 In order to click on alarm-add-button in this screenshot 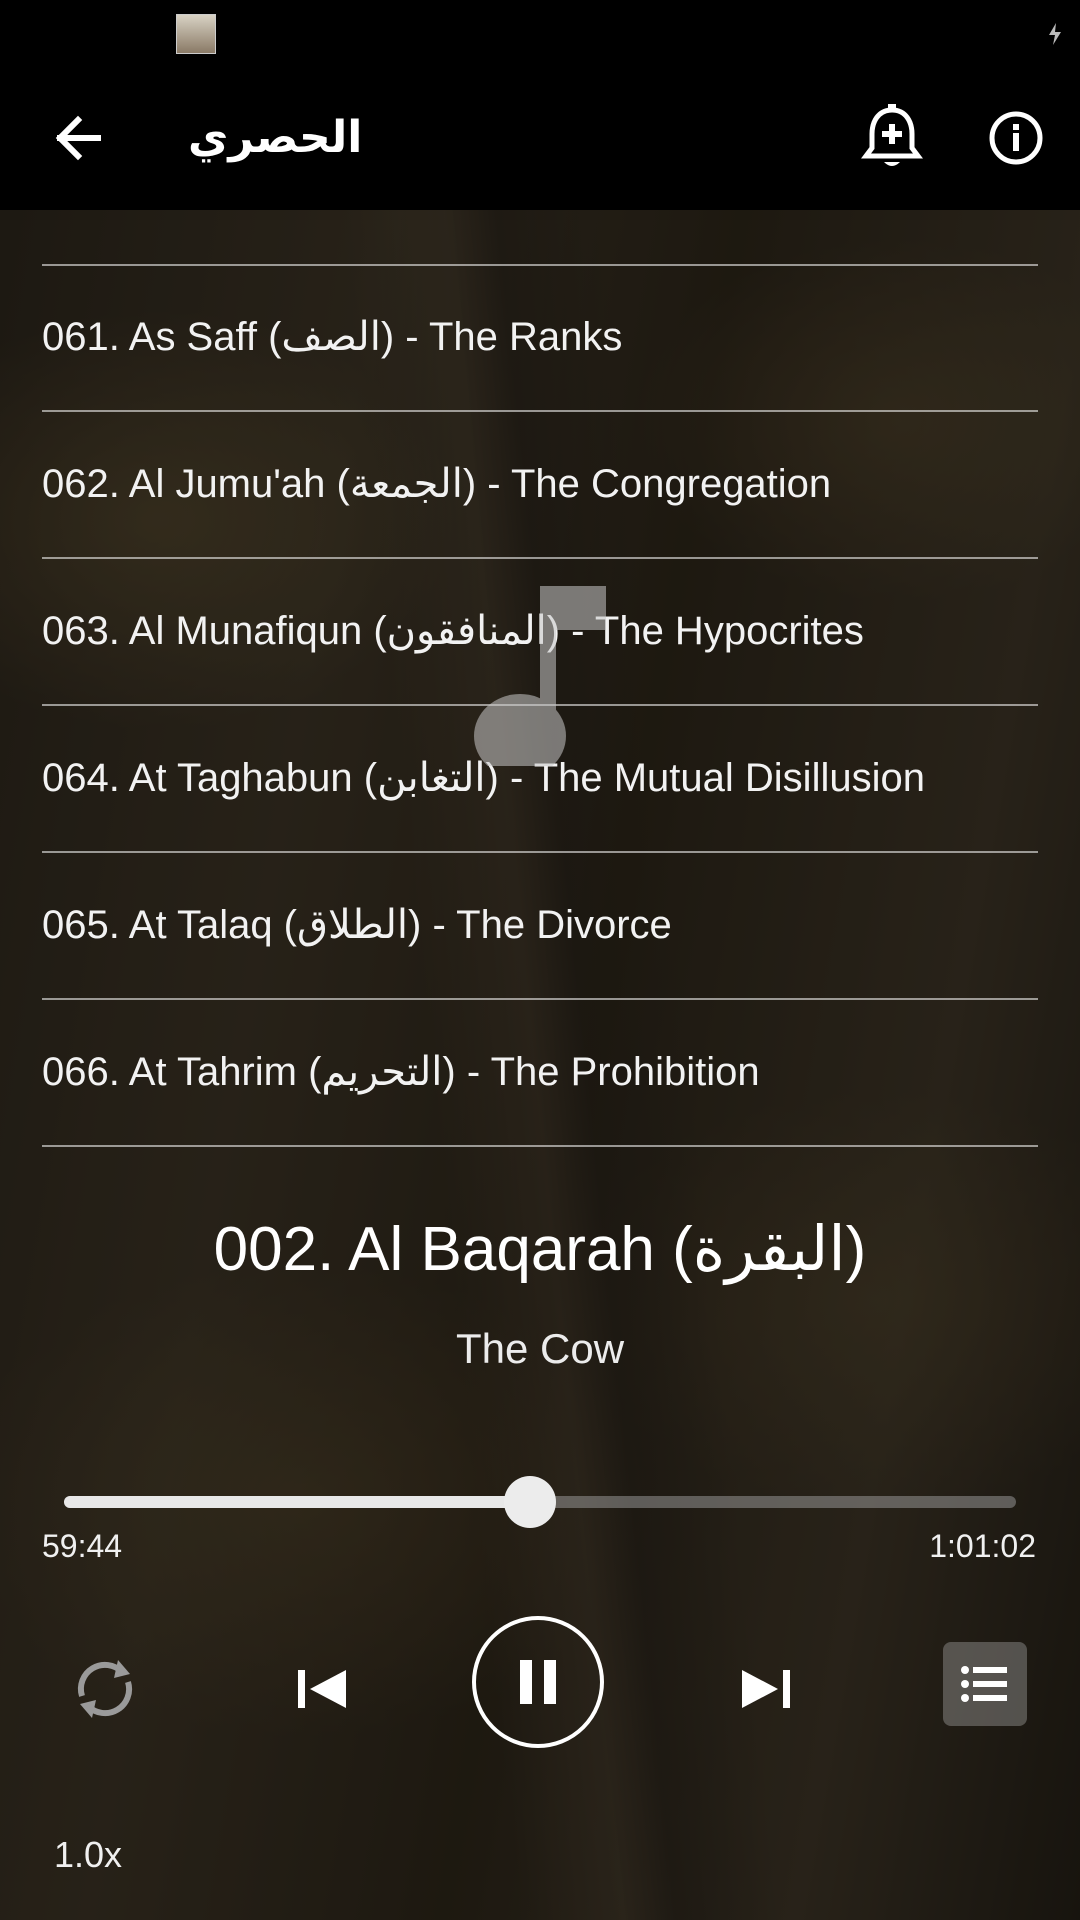, I will do `click(892, 138)`.